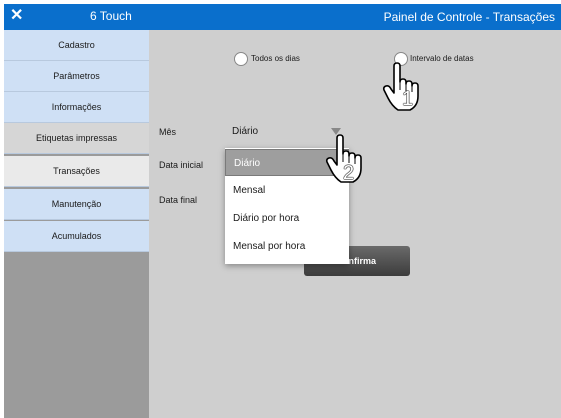  Describe the element at coordinates (76, 236) in the screenshot. I see `sidebar-item-acumulados: Acumulados` at that location.